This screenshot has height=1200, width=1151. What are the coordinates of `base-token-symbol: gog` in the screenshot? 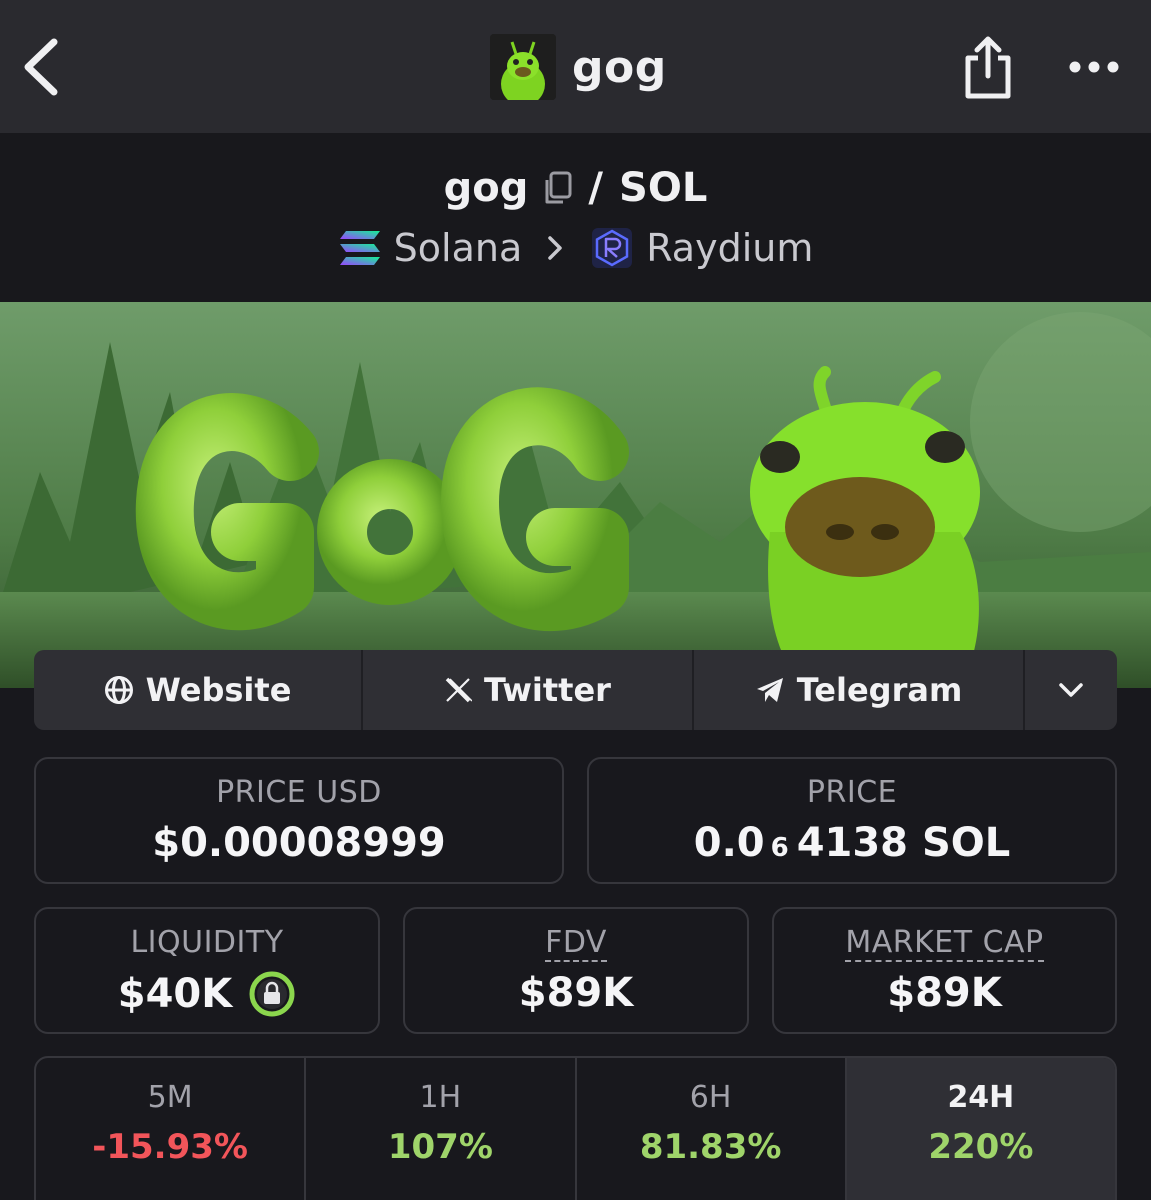 It's located at (486, 188).